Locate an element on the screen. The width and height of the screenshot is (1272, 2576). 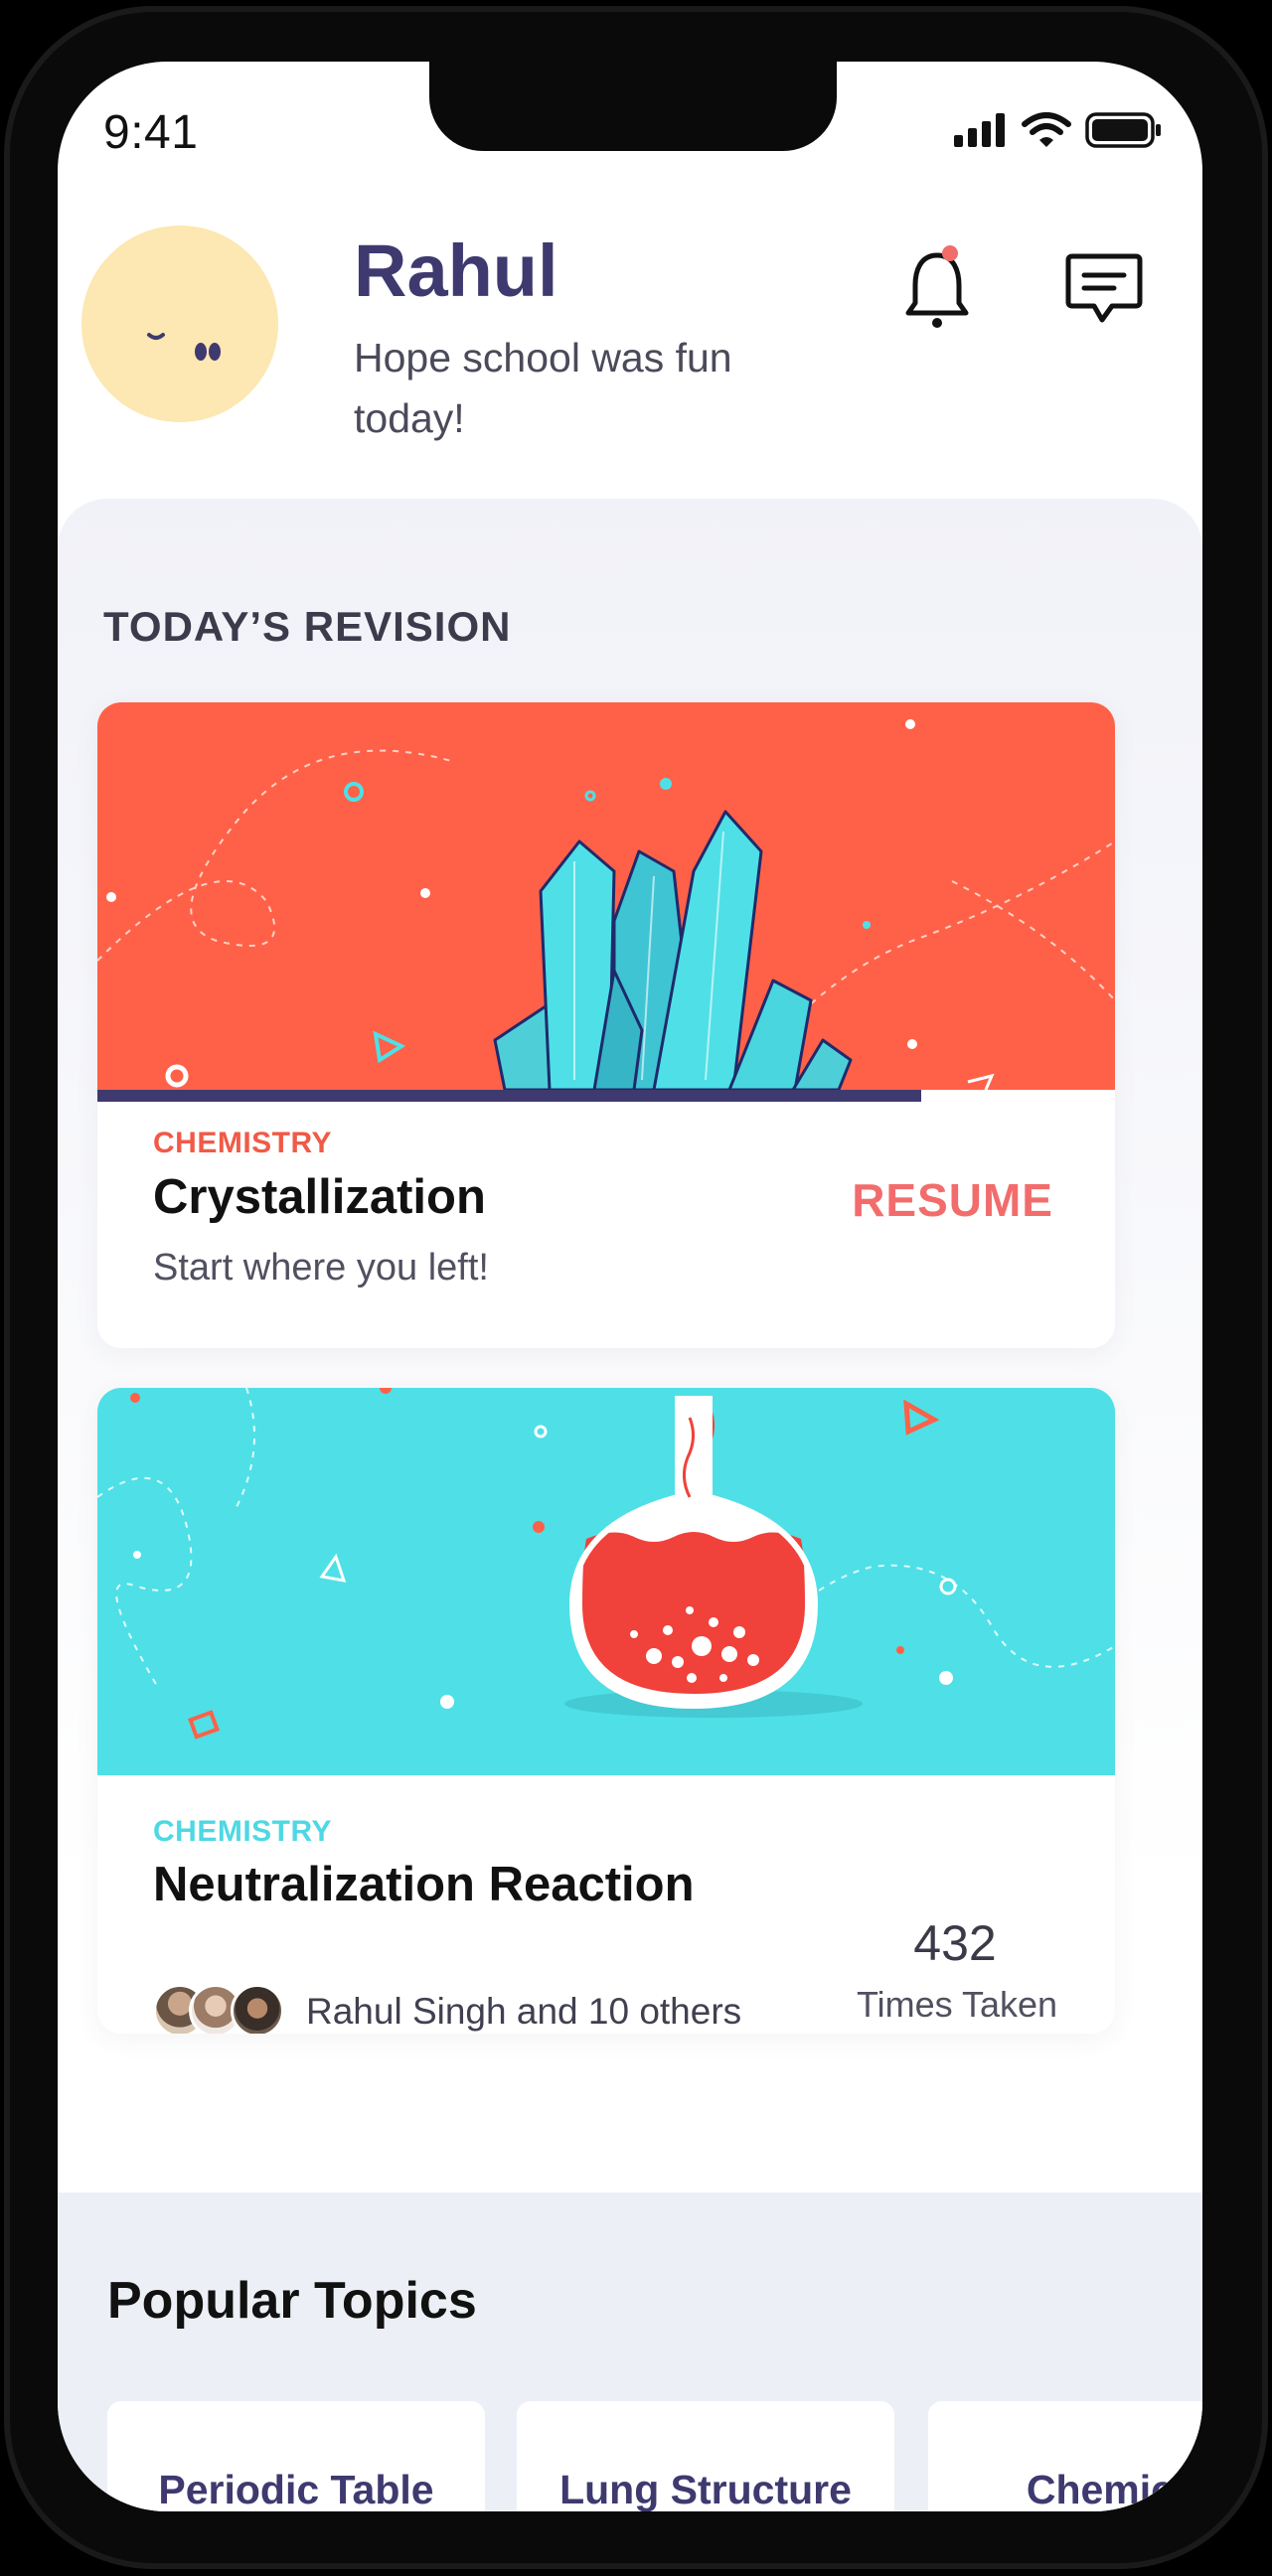
topic-label: Chemical is located at coordinates (1114, 2489).